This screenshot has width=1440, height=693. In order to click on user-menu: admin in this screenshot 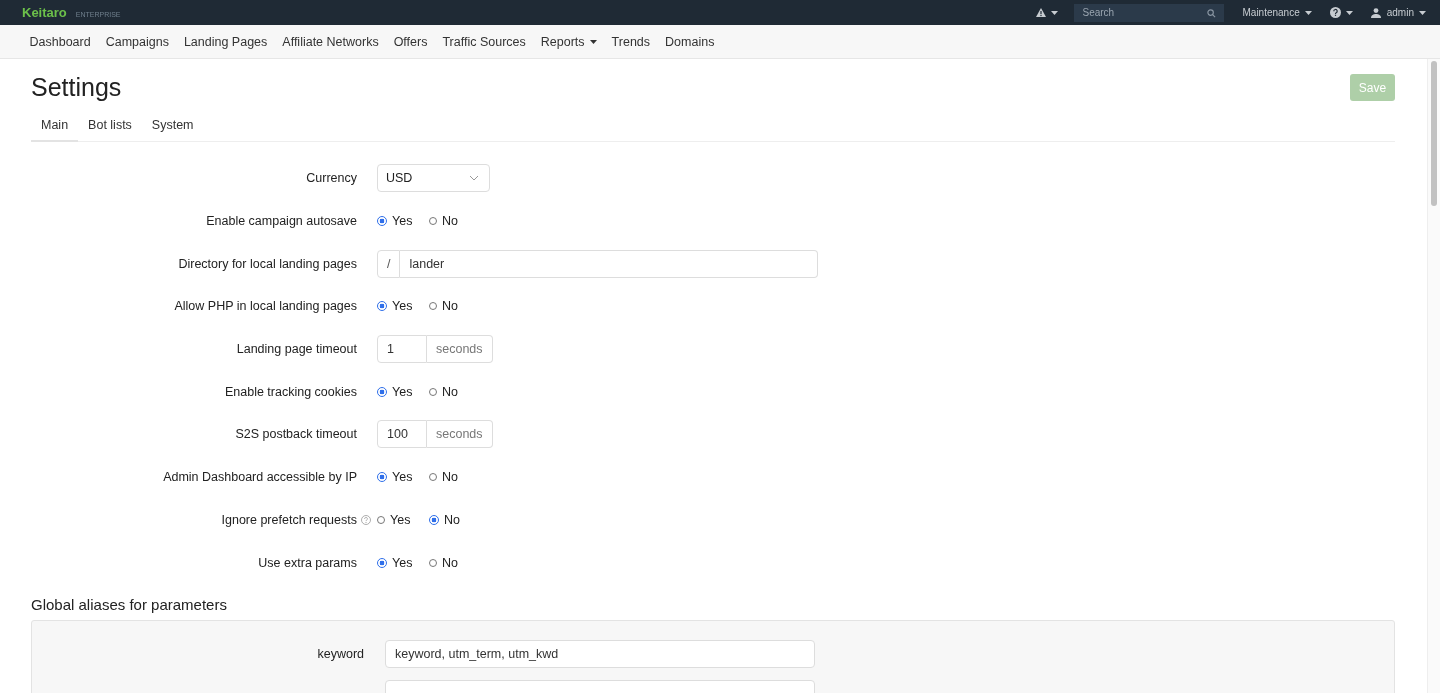, I will do `click(1398, 12)`.